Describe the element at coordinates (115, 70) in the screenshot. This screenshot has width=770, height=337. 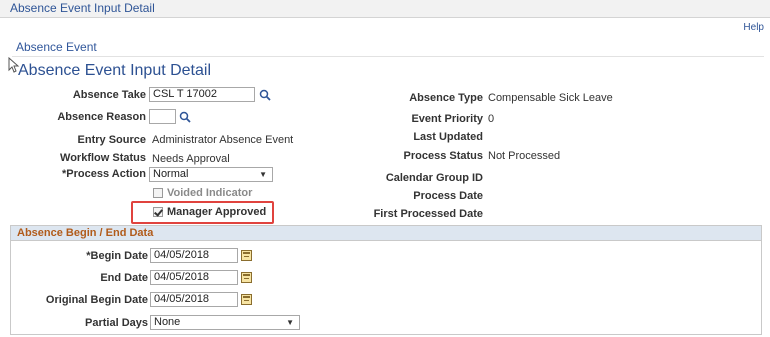
I see `page-title: Absence Event Input Detail` at that location.